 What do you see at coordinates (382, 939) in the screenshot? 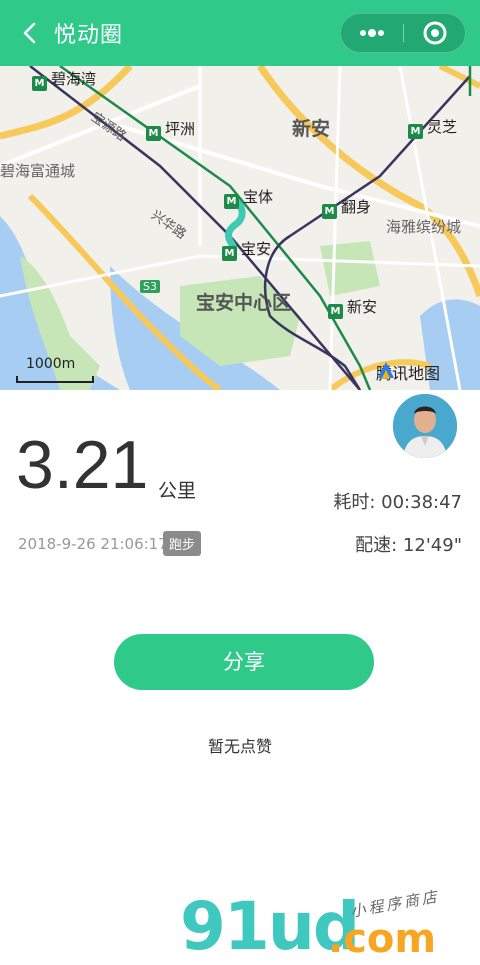
I see `watermark-tld: .com` at bounding box center [382, 939].